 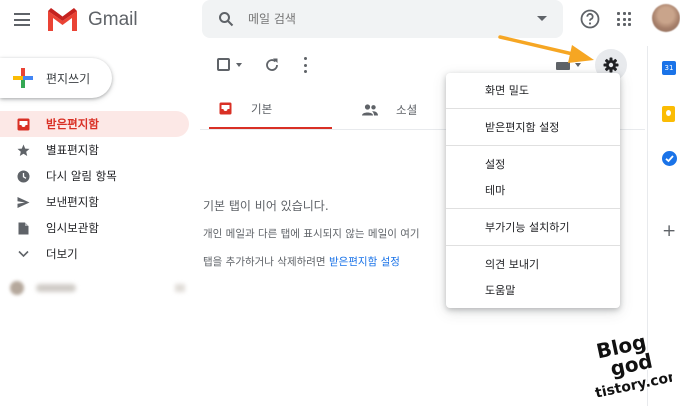 I want to click on send-icon, so click(x=23, y=202).